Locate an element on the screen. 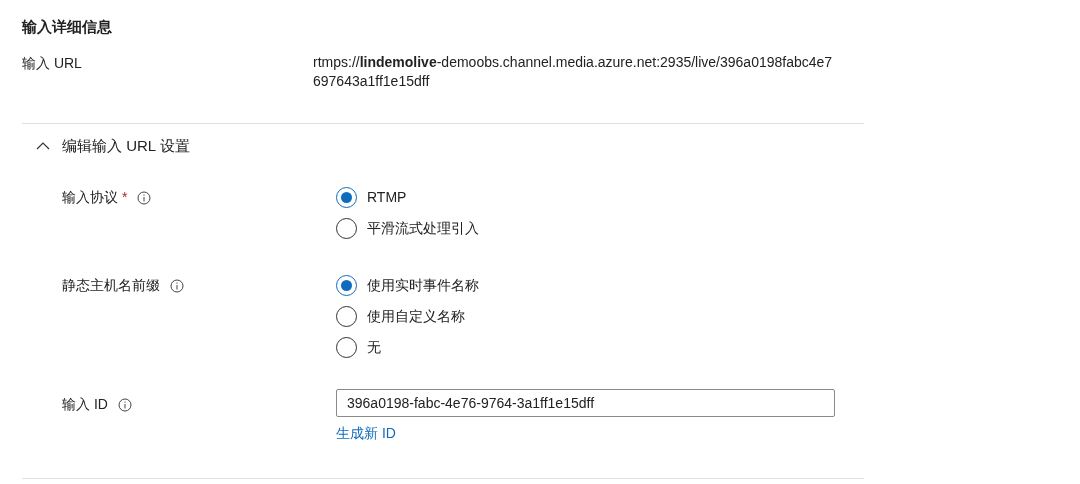  option-label: 平滑流式处理引入 is located at coordinates (423, 228).